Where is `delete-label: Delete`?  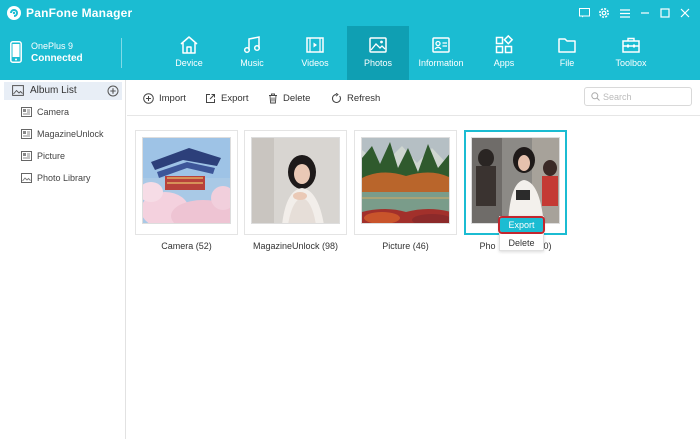
delete-label: Delete is located at coordinates (297, 98).